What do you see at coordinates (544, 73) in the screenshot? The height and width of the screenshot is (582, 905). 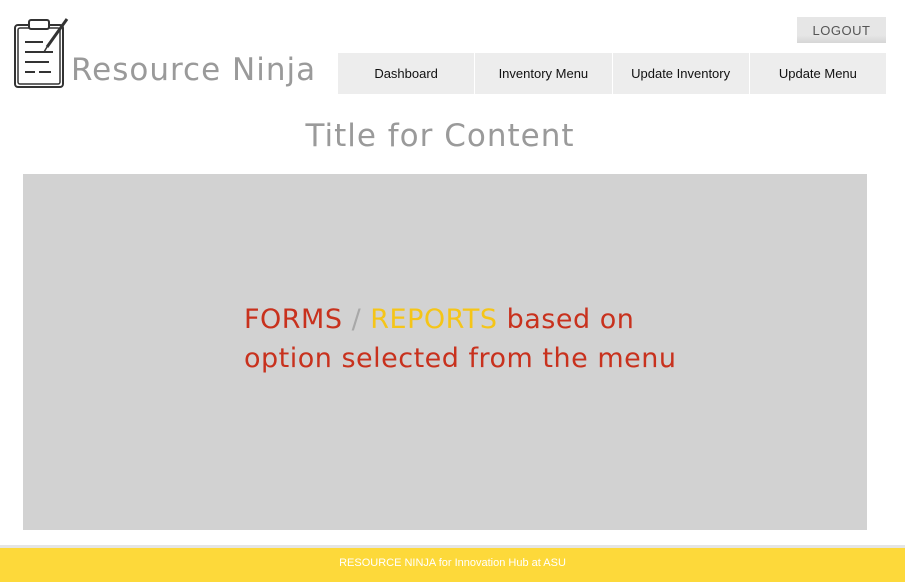 I see `nav-item-inventory-menu: Inventory Menu` at bounding box center [544, 73].